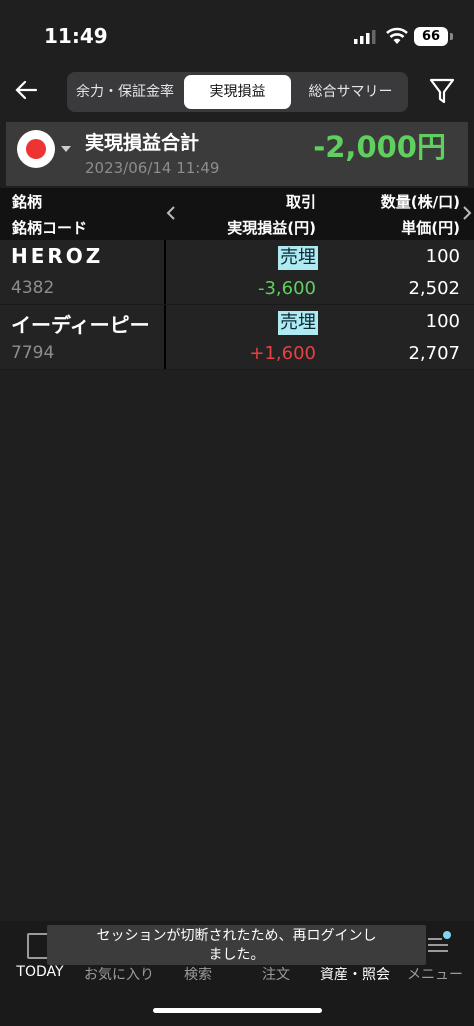  What do you see at coordinates (36, 149) in the screenshot?
I see `japan-flag-icon` at bounding box center [36, 149].